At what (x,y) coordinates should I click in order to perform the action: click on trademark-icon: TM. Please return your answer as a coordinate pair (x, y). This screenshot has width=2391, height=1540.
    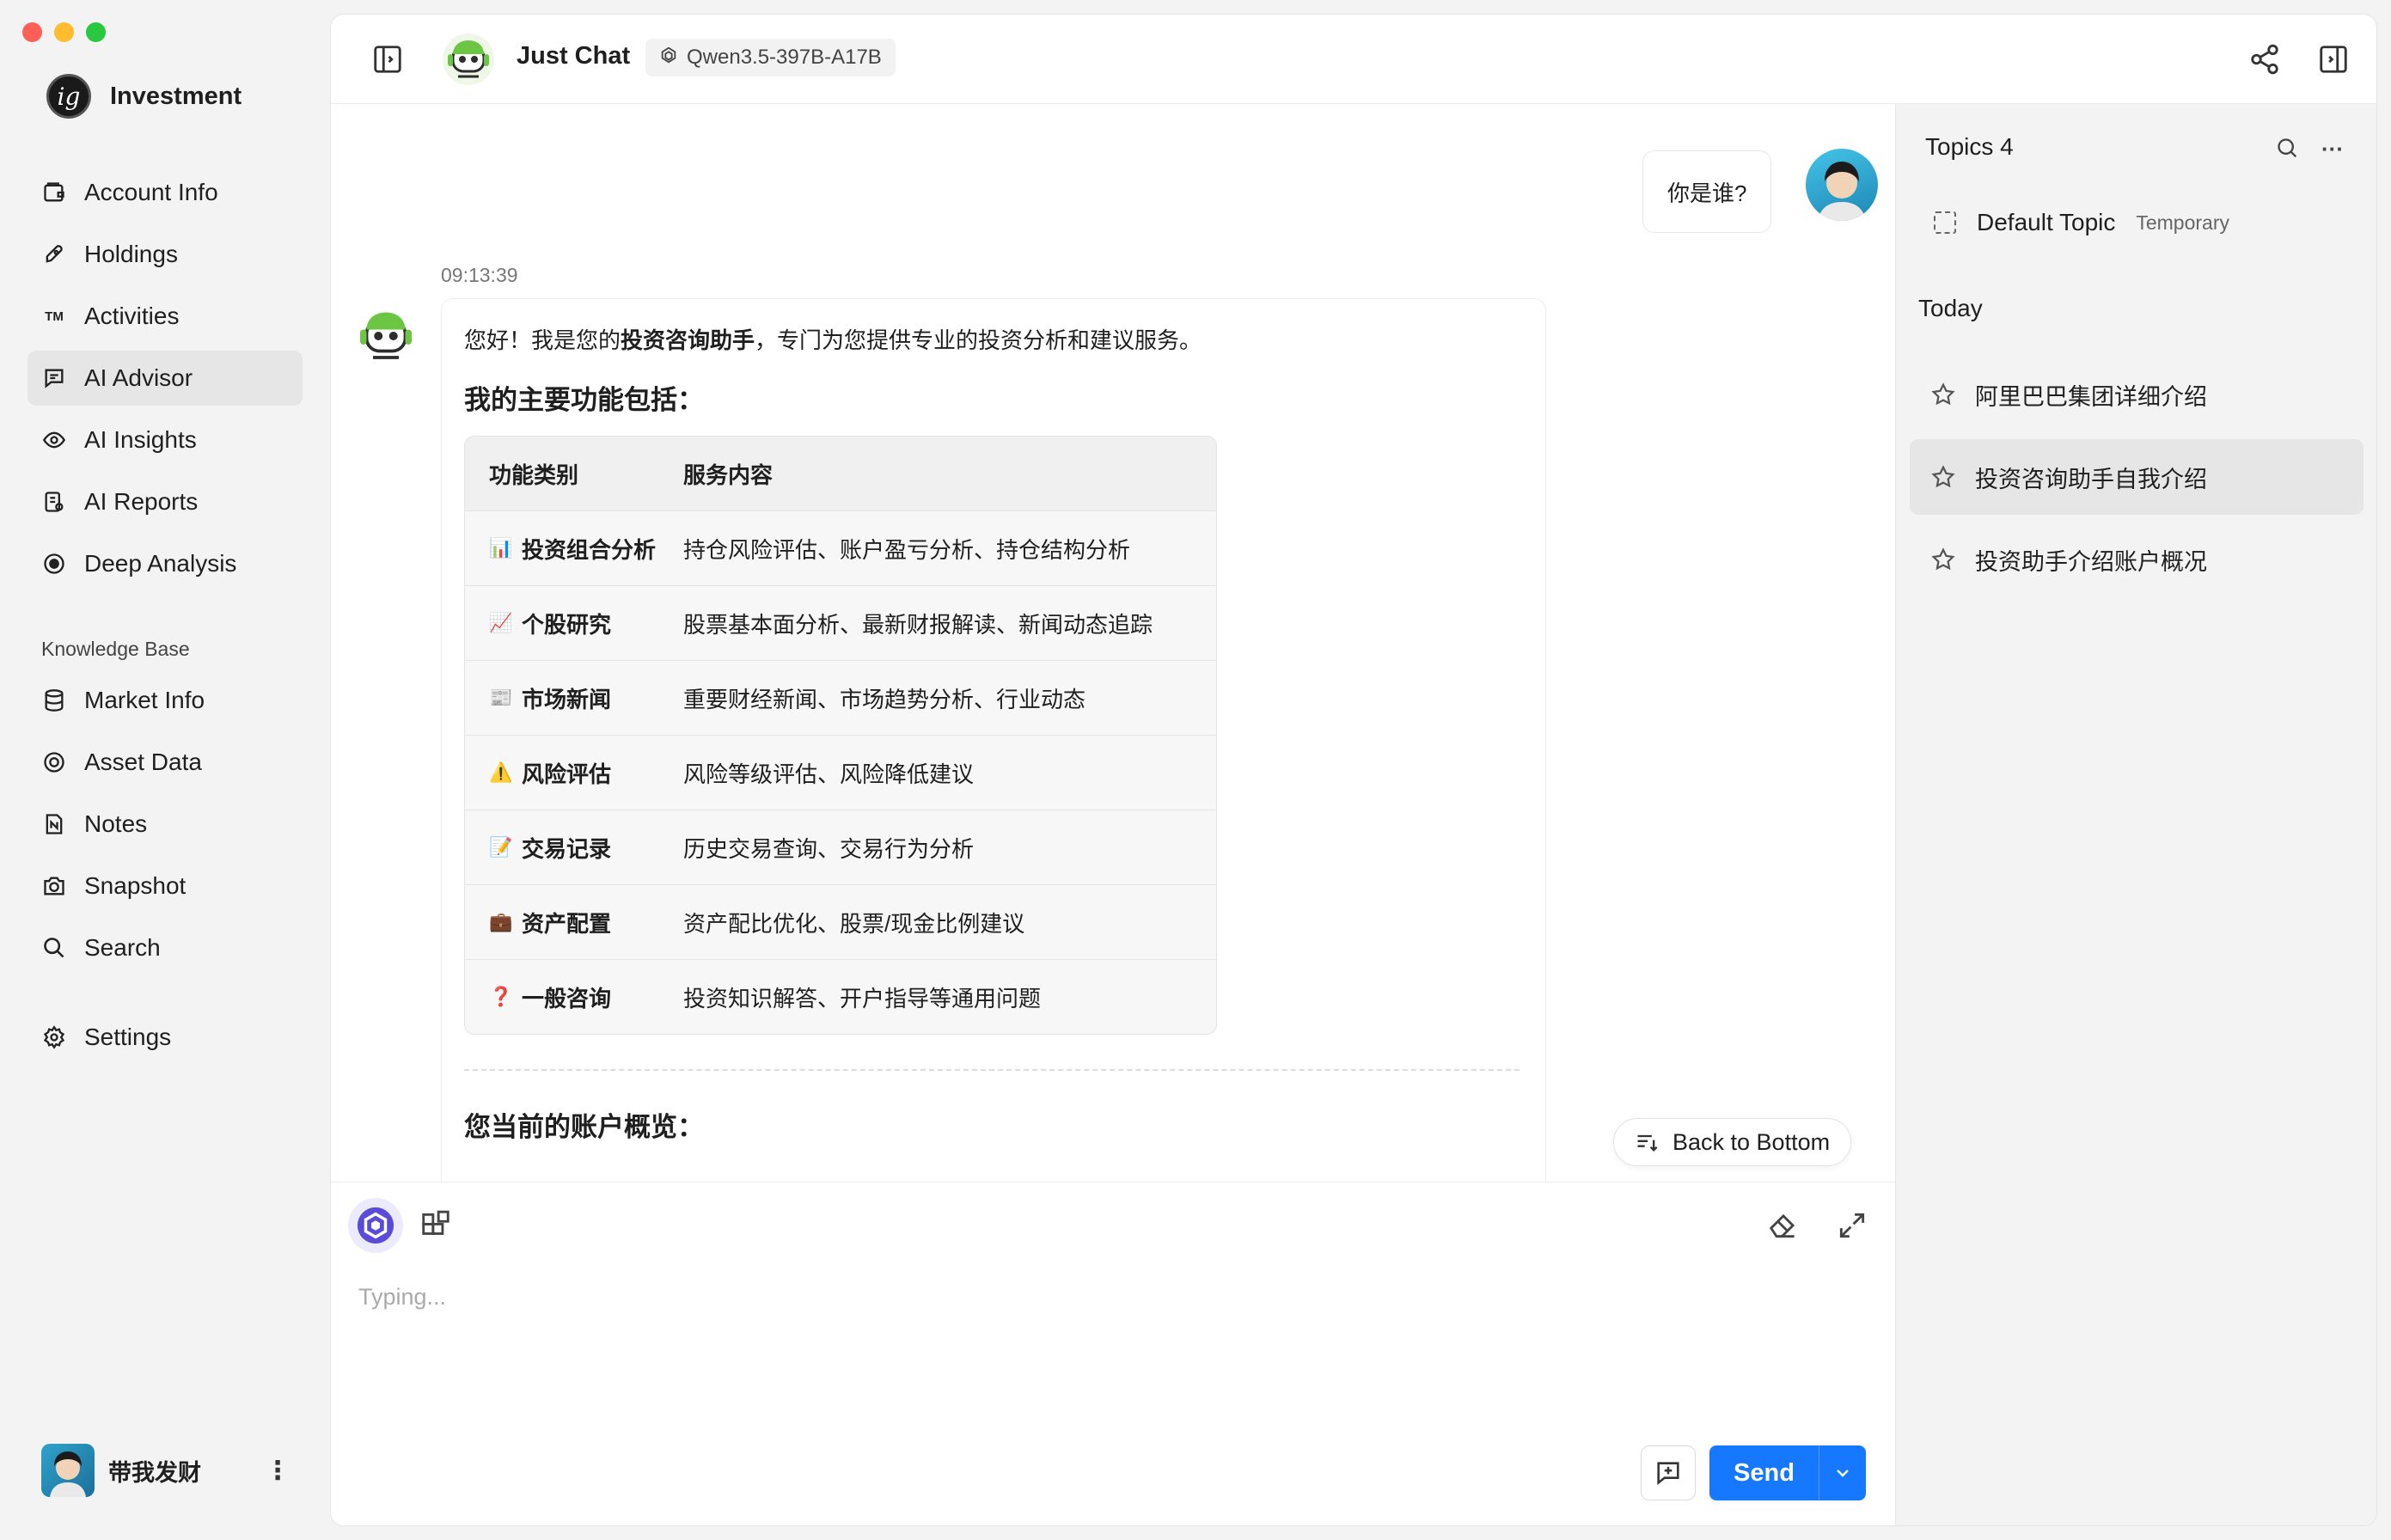
    Looking at the image, I should click on (55, 316).